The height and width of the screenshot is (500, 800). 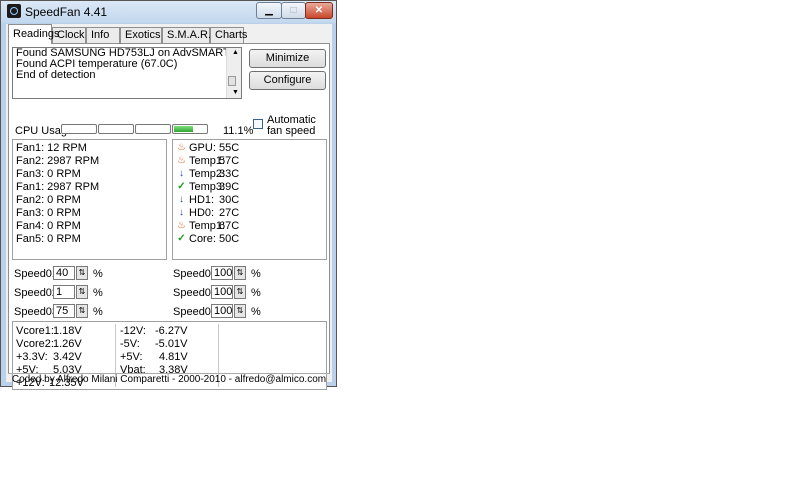 I want to click on speed02-spin-icon: ⇅, so click(x=82, y=292).